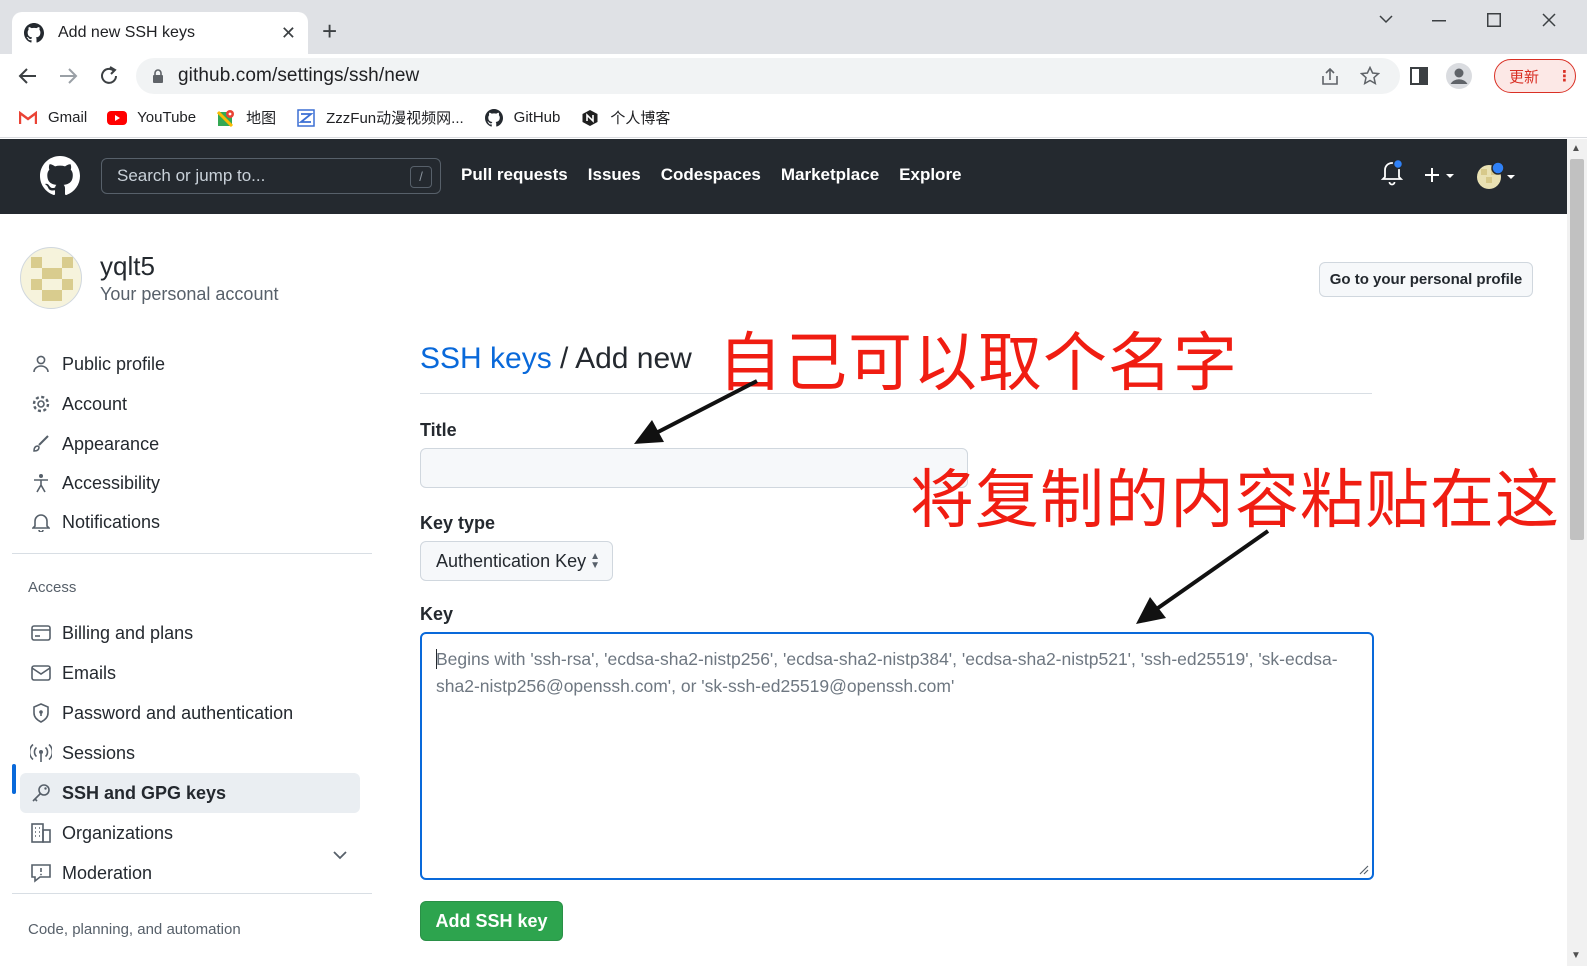 The height and width of the screenshot is (966, 1587). What do you see at coordinates (511, 560) in the screenshot?
I see `key-type-value: Authentication Key` at bounding box center [511, 560].